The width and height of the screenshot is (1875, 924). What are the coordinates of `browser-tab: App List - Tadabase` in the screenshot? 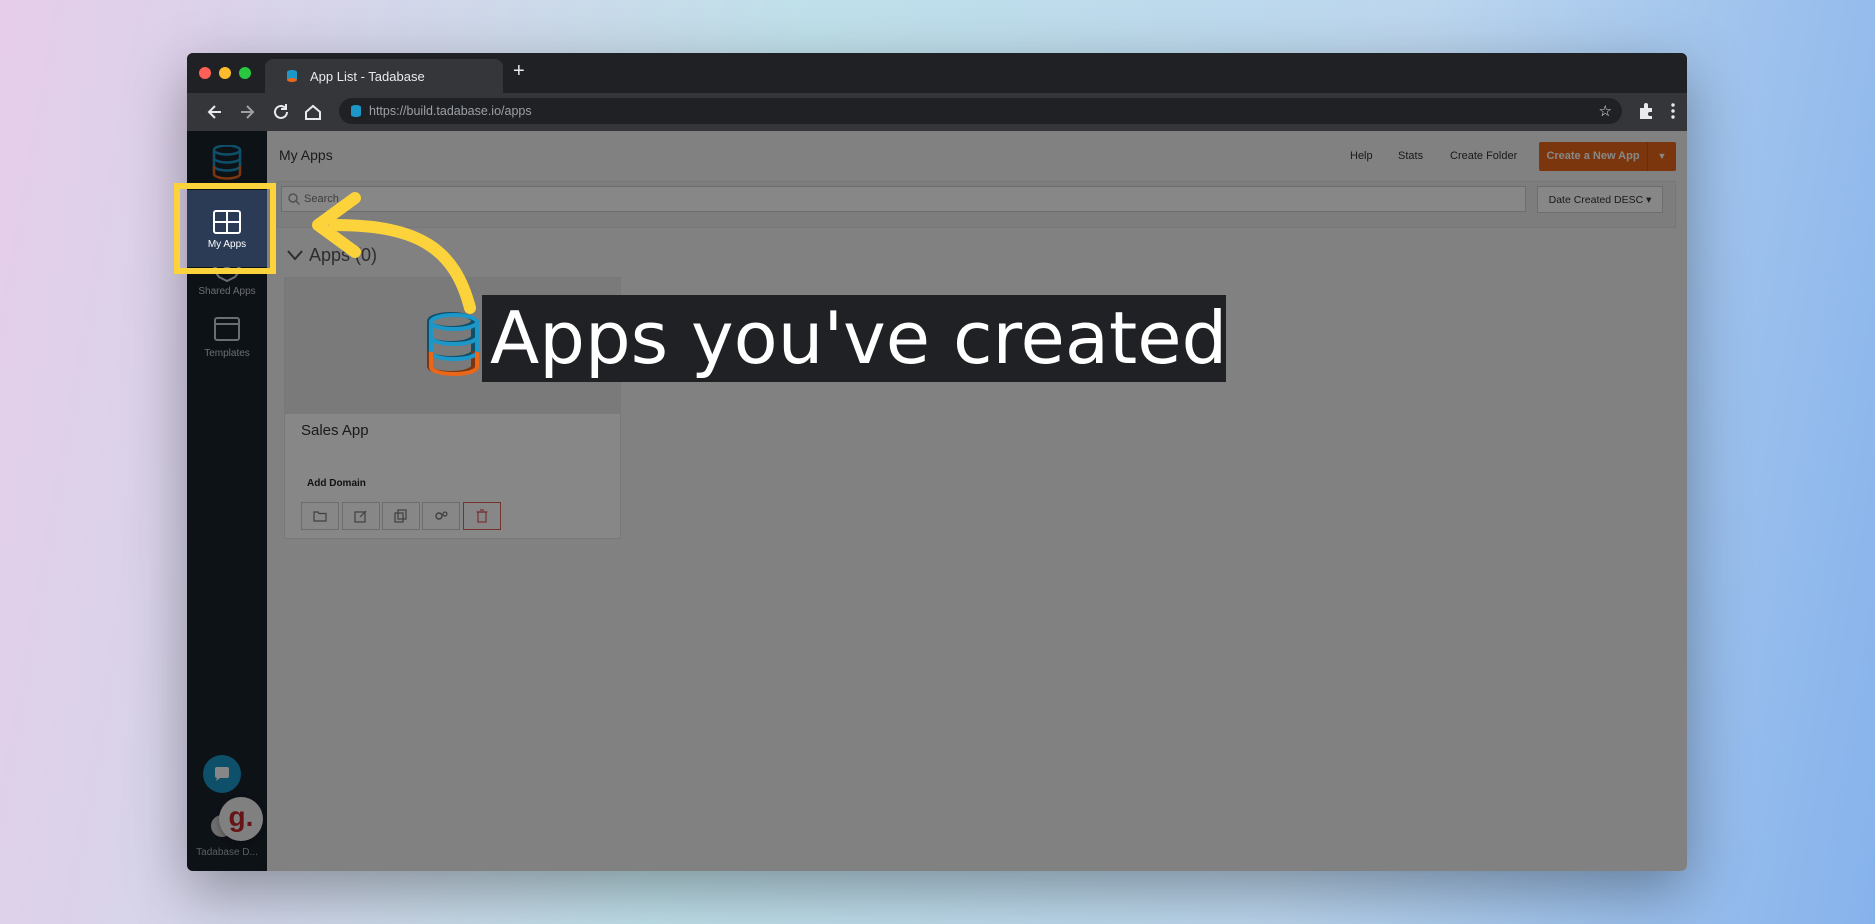 It's located at (384, 76).